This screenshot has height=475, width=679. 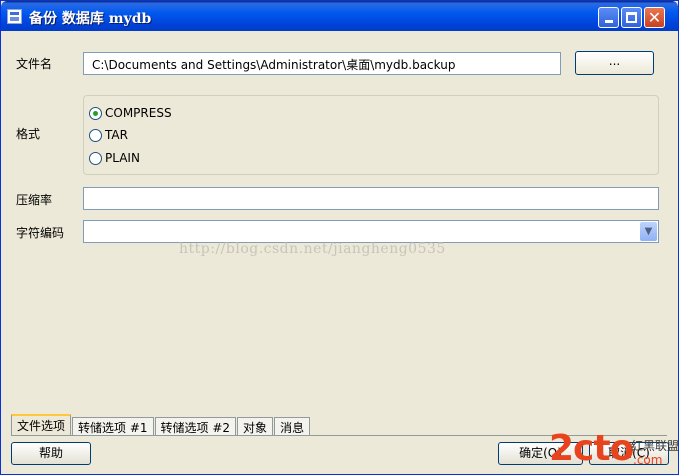 What do you see at coordinates (40, 233) in the screenshot?
I see `encoding-label: 字符编码` at bounding box center [40, 233].